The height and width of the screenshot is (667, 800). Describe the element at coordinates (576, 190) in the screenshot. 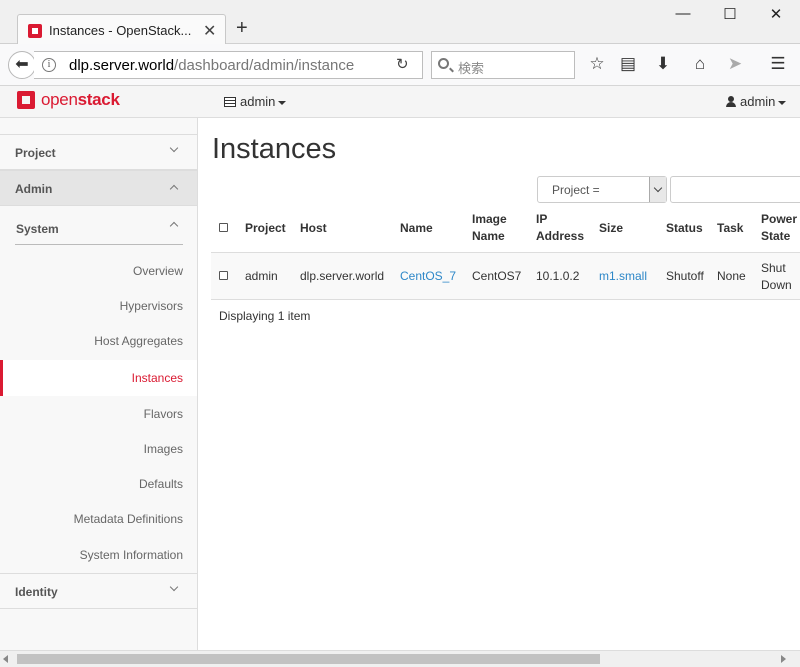

I see `filter-select-value: Project =` at that location.